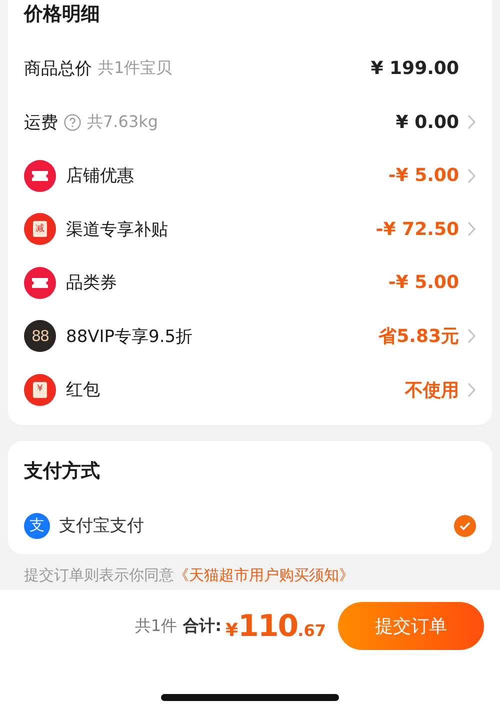 The image size is (500, 706). I want to click on radio-button, so click(465, 525).